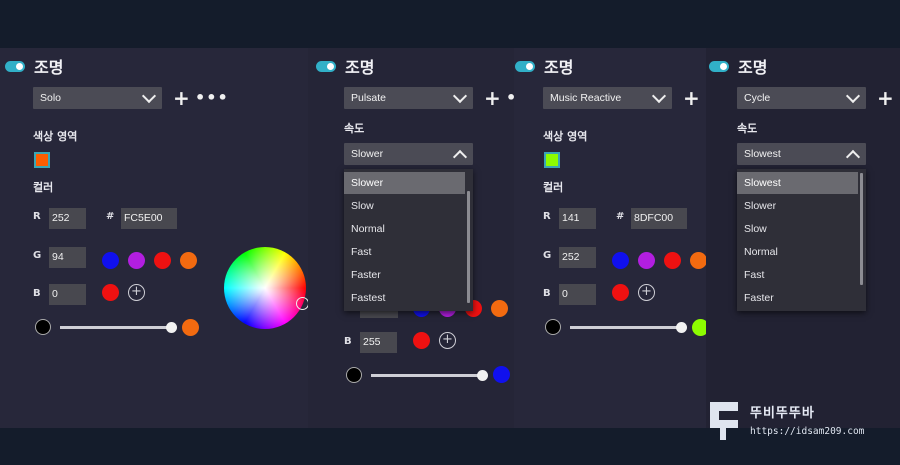 The width and height of the screenshot is (900, 465). Describe the element at coordinates (782, 413) in the screenshot. I see `watermark-text: 뚜비뚜뚜바` at that location.